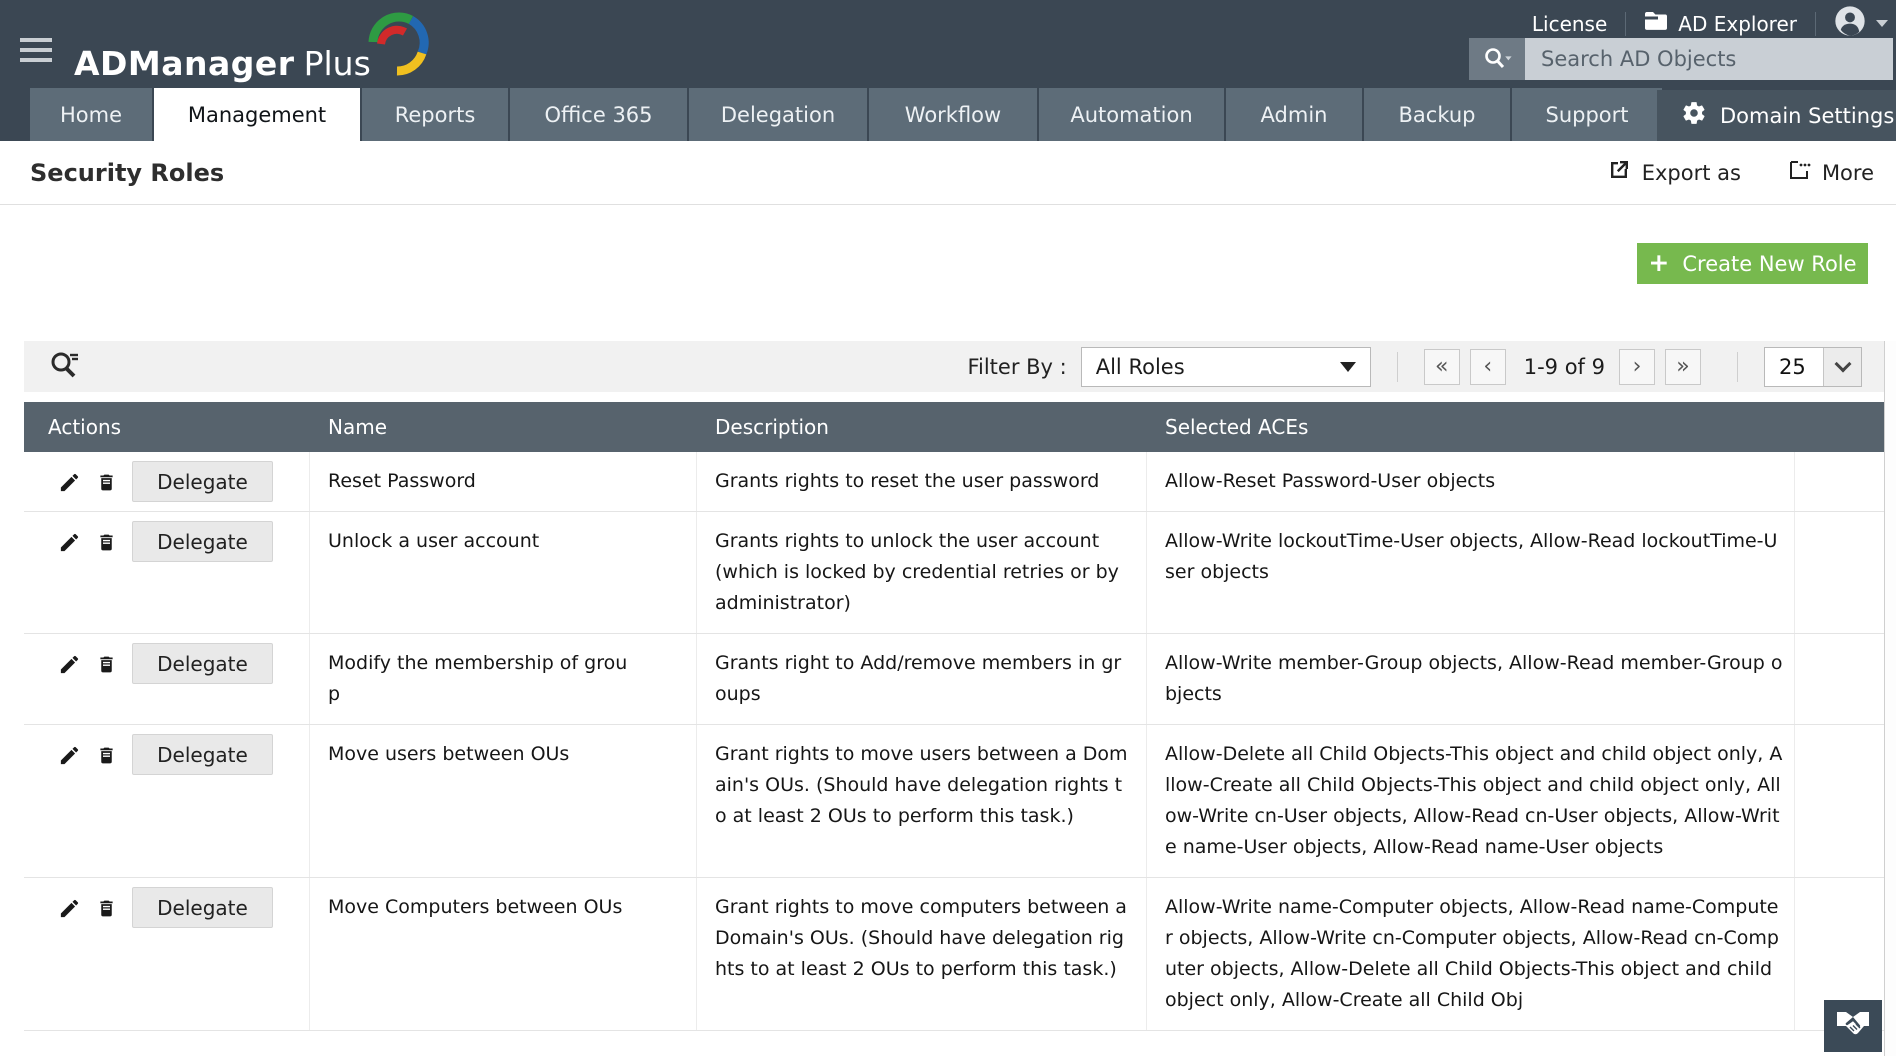 The height and width of the screenshot is (1056, 1896). Describe the element at coordinates (127, 172) in the screenshot. I see `page-title: Security Roles` at that location.